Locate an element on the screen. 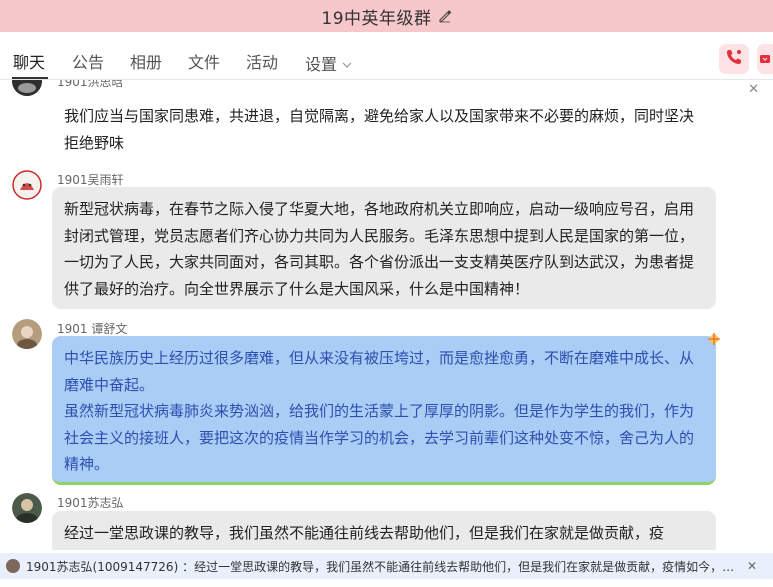  pencil-icon is located at coordinates (445, 16).